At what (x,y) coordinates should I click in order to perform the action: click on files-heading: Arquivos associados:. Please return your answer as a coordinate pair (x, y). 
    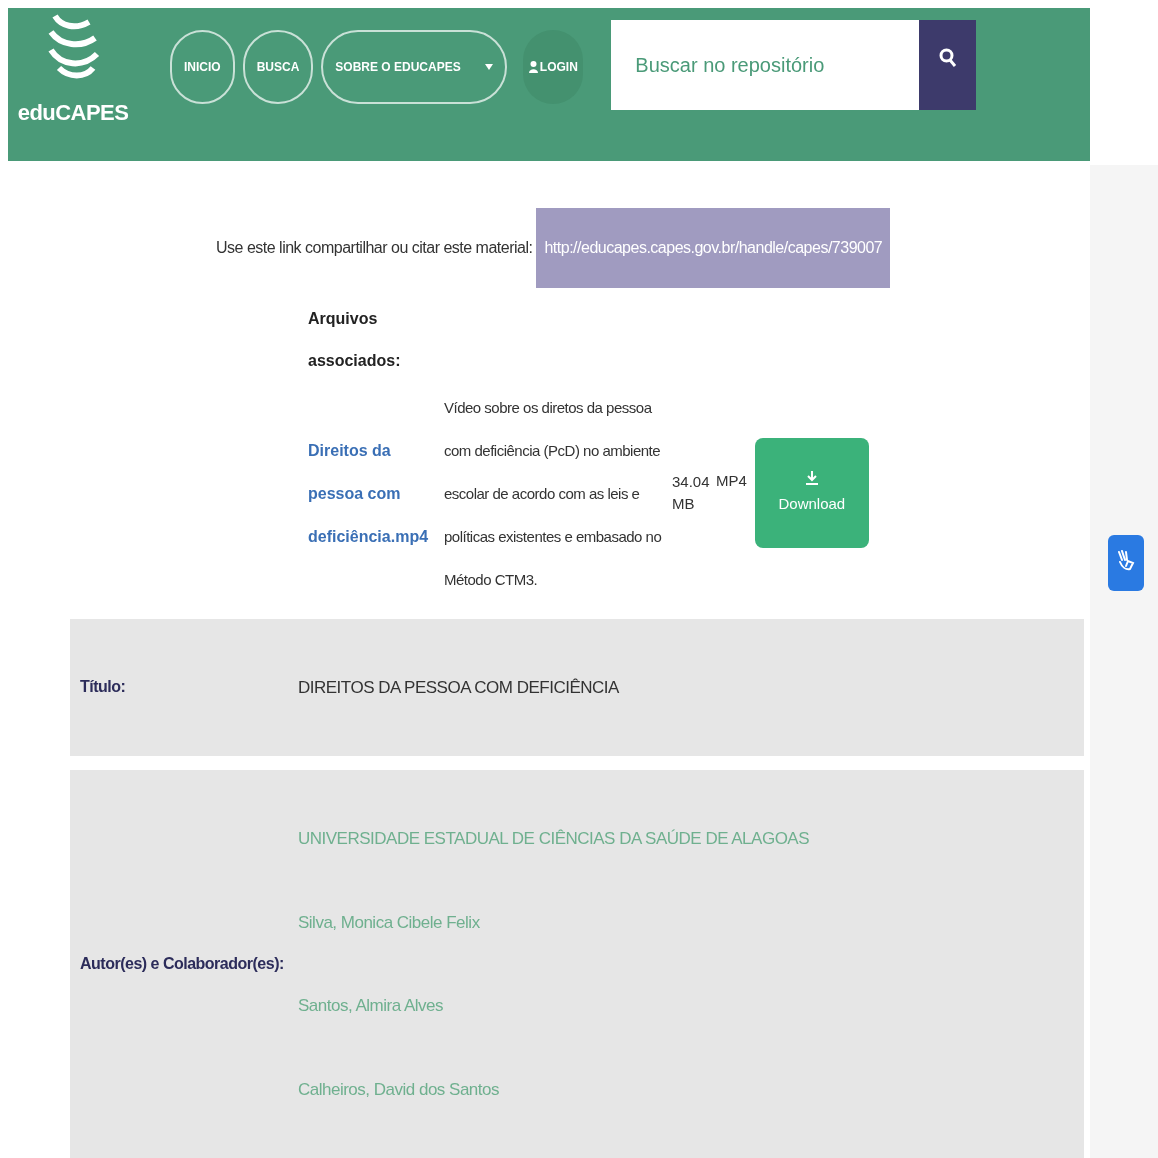
    Looking at the image, I should click on (353, 339).